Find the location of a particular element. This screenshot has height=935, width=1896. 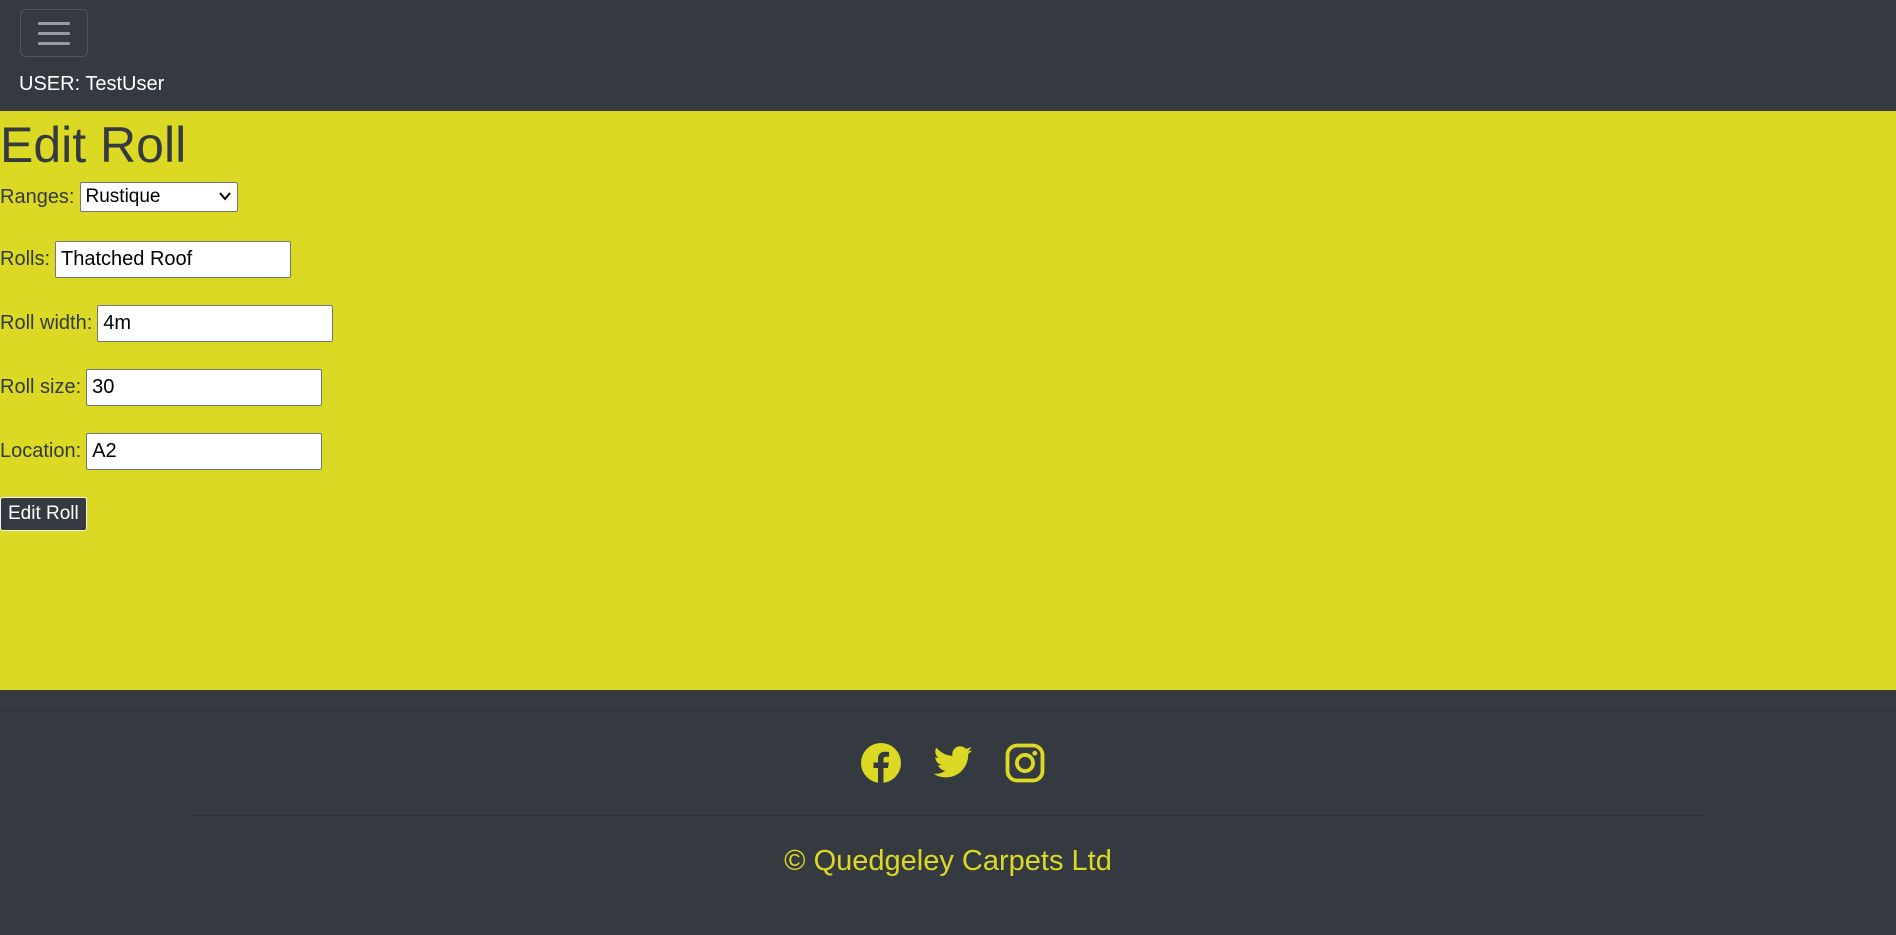

ranges-selected-value: Rustique is located at coordinates (123, 196).